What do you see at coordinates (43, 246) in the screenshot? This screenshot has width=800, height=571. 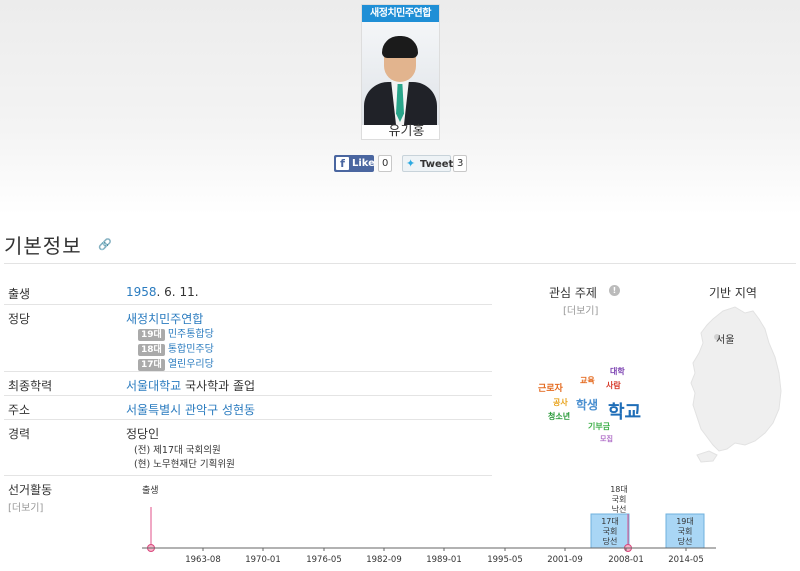 I see `section-title: 기본정보` at bounding box center [43, 246].